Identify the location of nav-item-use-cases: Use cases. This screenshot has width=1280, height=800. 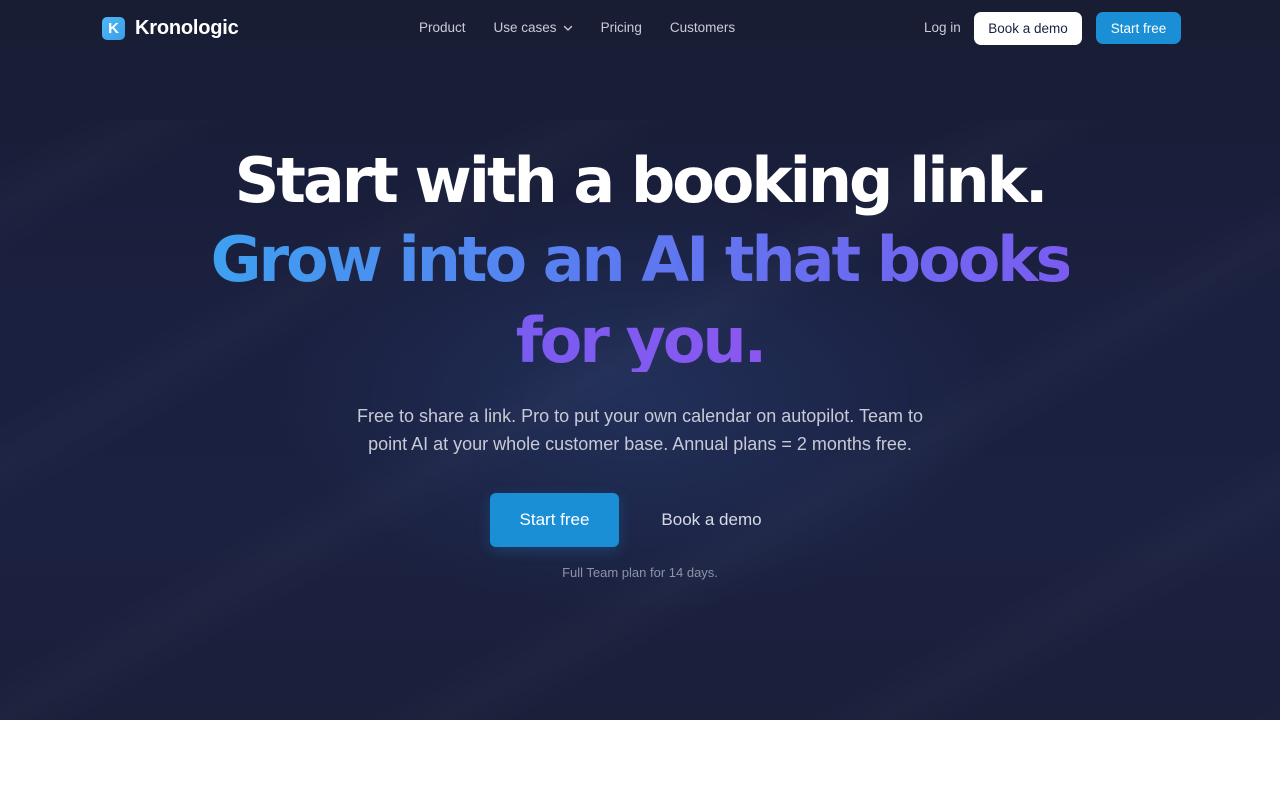
(533, 27).